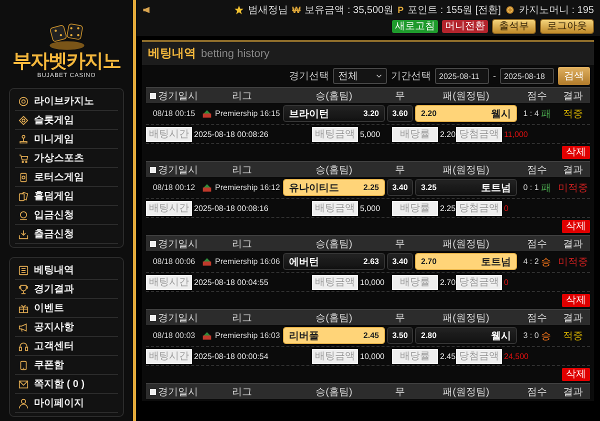 This screenshot has height=421, width=600. I want to click on detail-value: 11,000, so click(516, 134).